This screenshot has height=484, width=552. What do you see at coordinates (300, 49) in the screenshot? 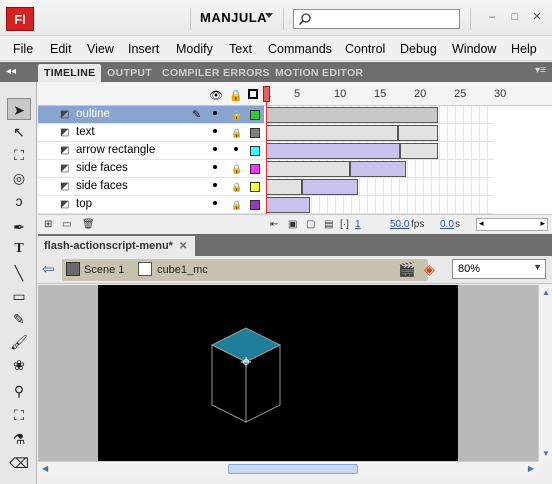
I see `menu-commands: Commands` at bounding box center [300, 49].